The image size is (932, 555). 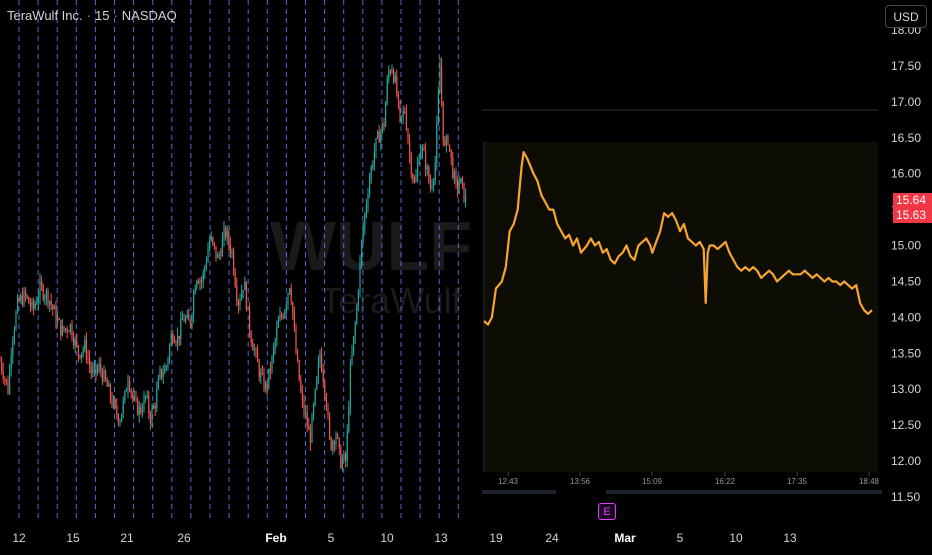 What do you see at coordinates (149, 15) in the screenshot?
I see `exchange-label: NASDAQ` at bounding box center [149, 15].